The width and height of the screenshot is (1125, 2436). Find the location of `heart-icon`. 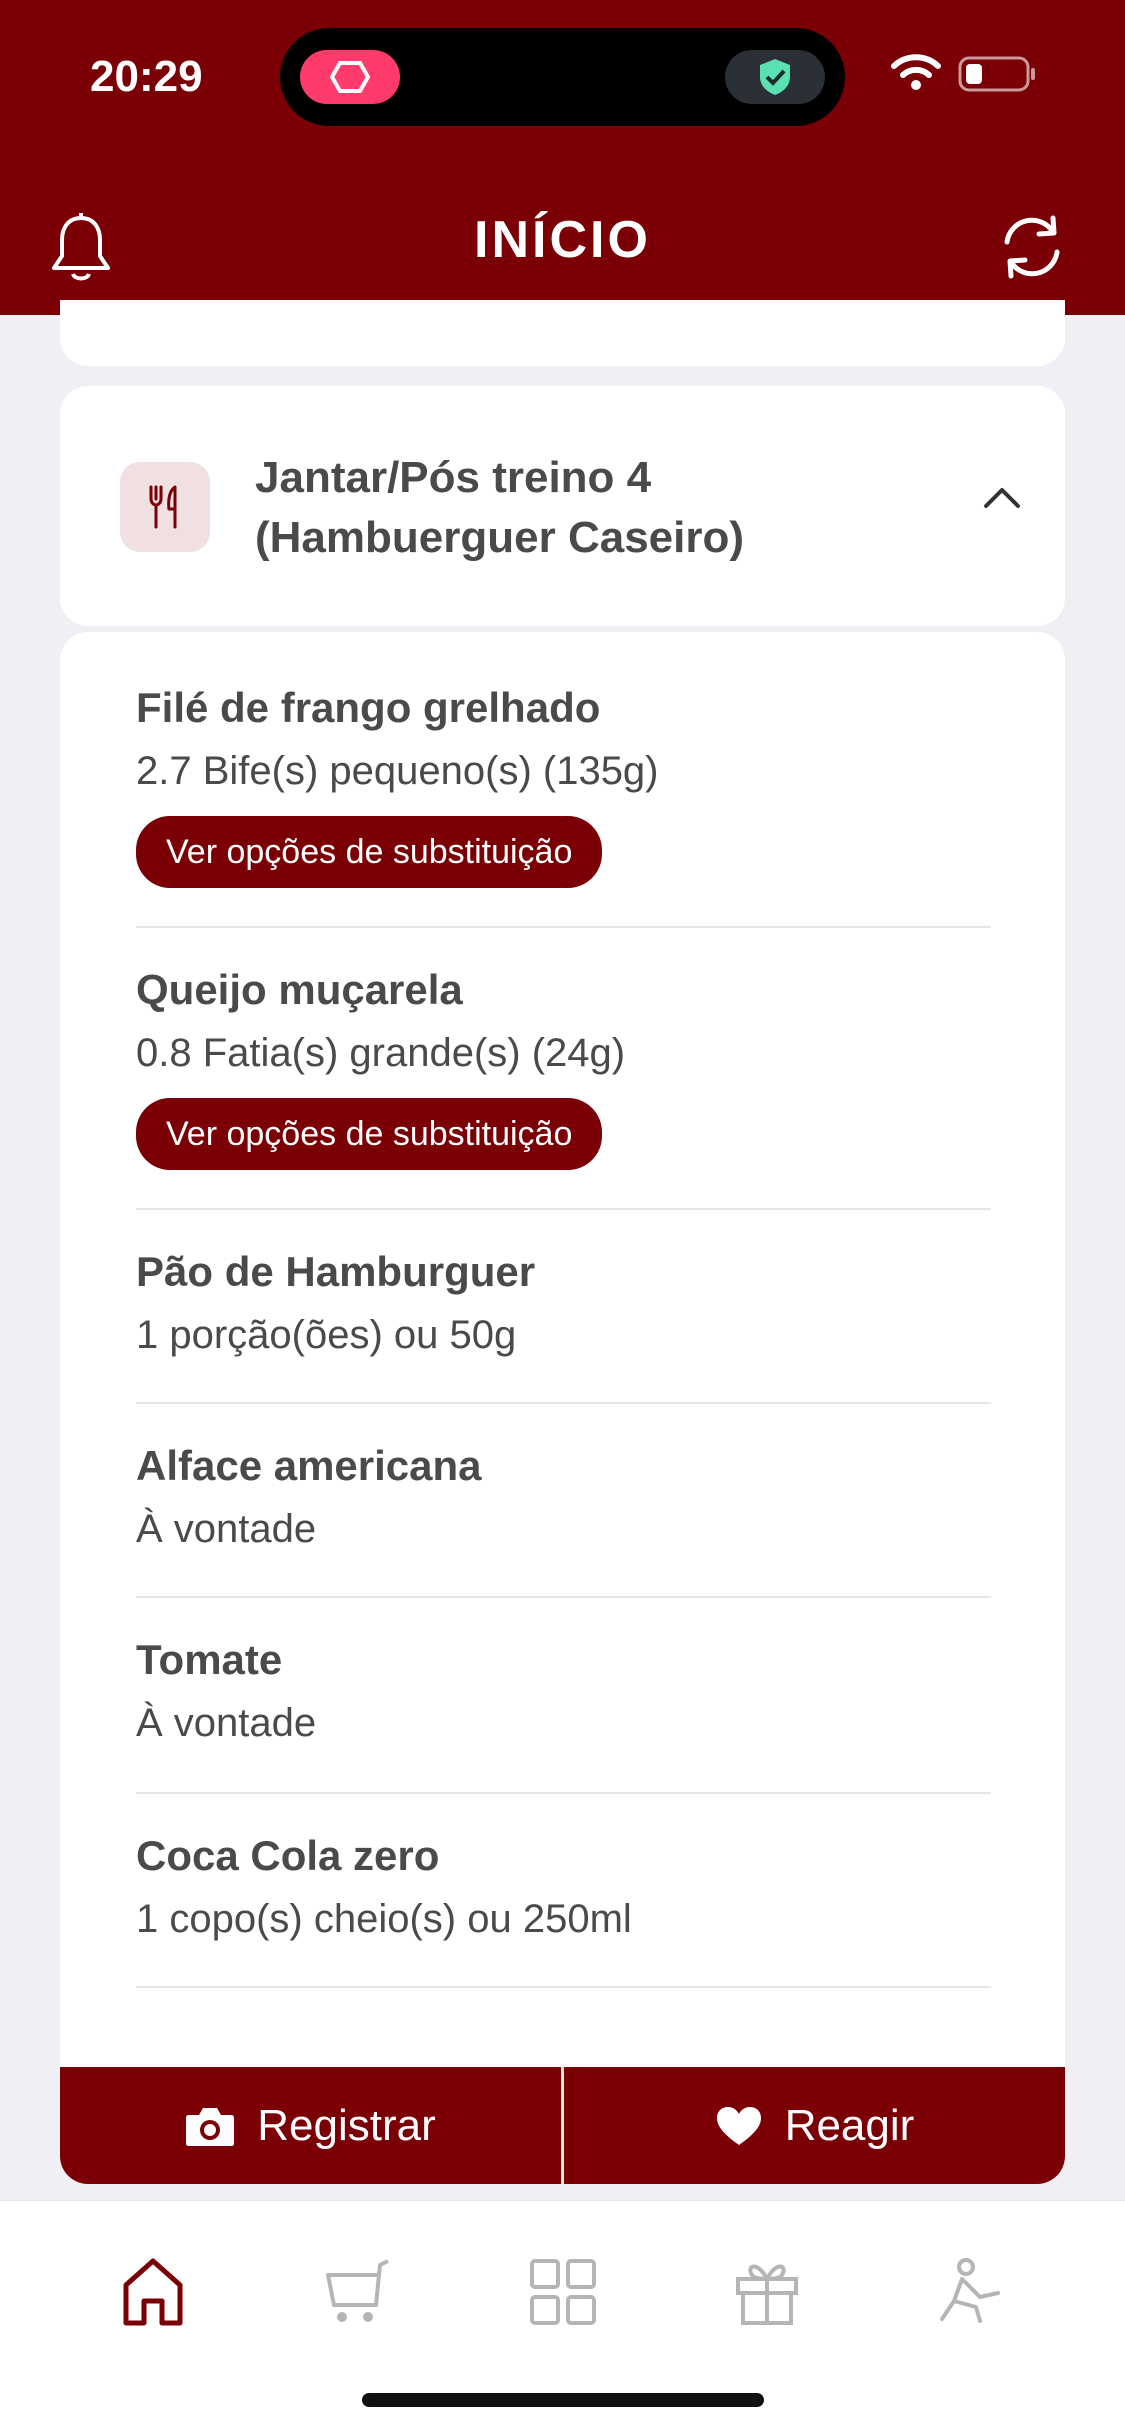

heart-icon is located at coordinates (738, 2125).